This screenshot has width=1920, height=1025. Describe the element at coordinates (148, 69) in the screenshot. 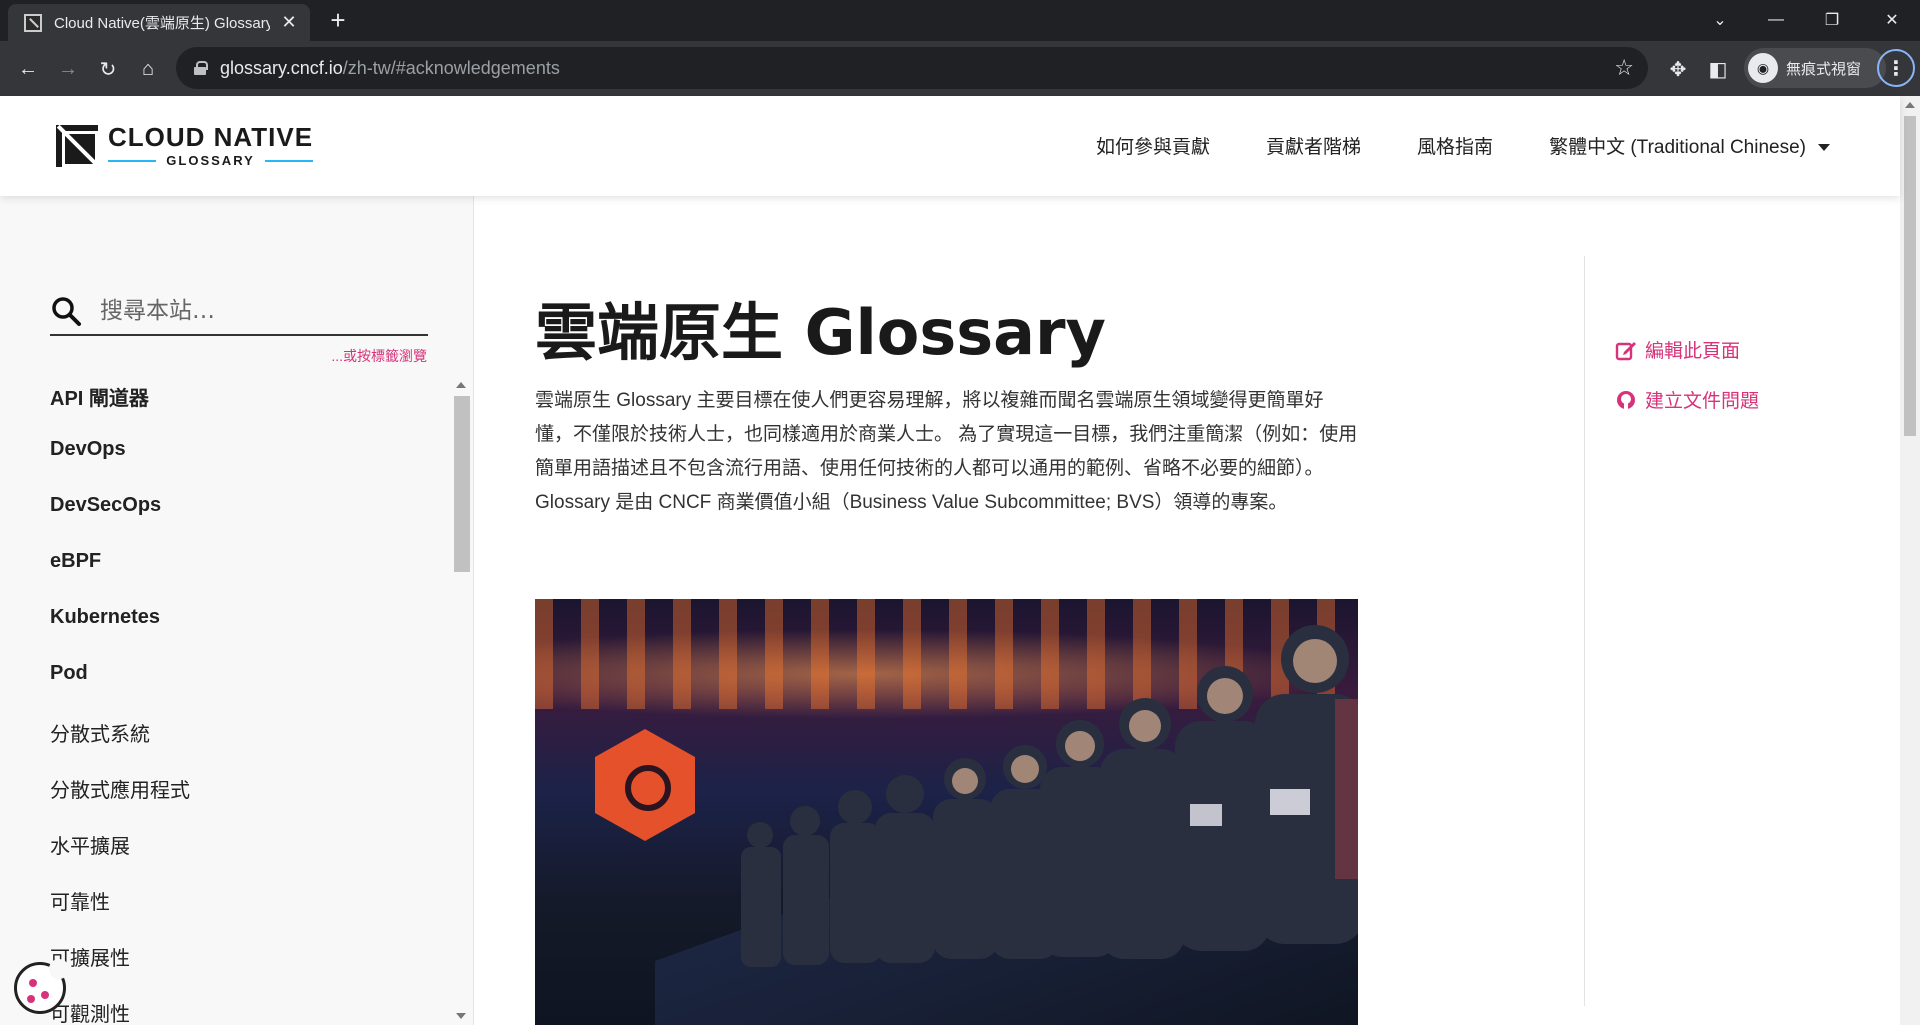

I see `home-icon: ⌂` at that location.